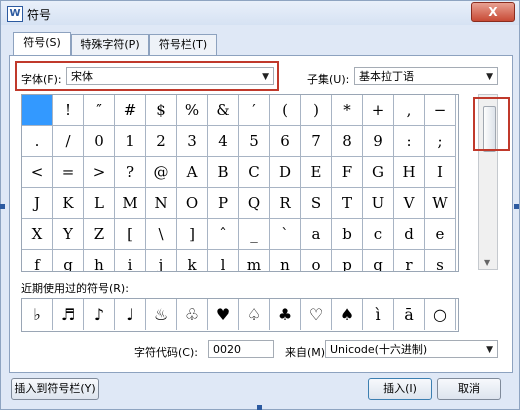  I want to click on tab-symbols: 符号(S), so click(42, 44).